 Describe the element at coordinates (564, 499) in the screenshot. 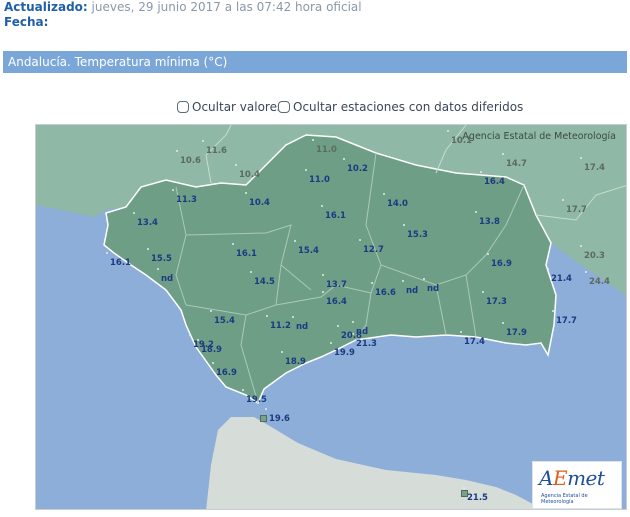

I see `logo-subtitle: Agencia Estatal de Meteorología` at that location.